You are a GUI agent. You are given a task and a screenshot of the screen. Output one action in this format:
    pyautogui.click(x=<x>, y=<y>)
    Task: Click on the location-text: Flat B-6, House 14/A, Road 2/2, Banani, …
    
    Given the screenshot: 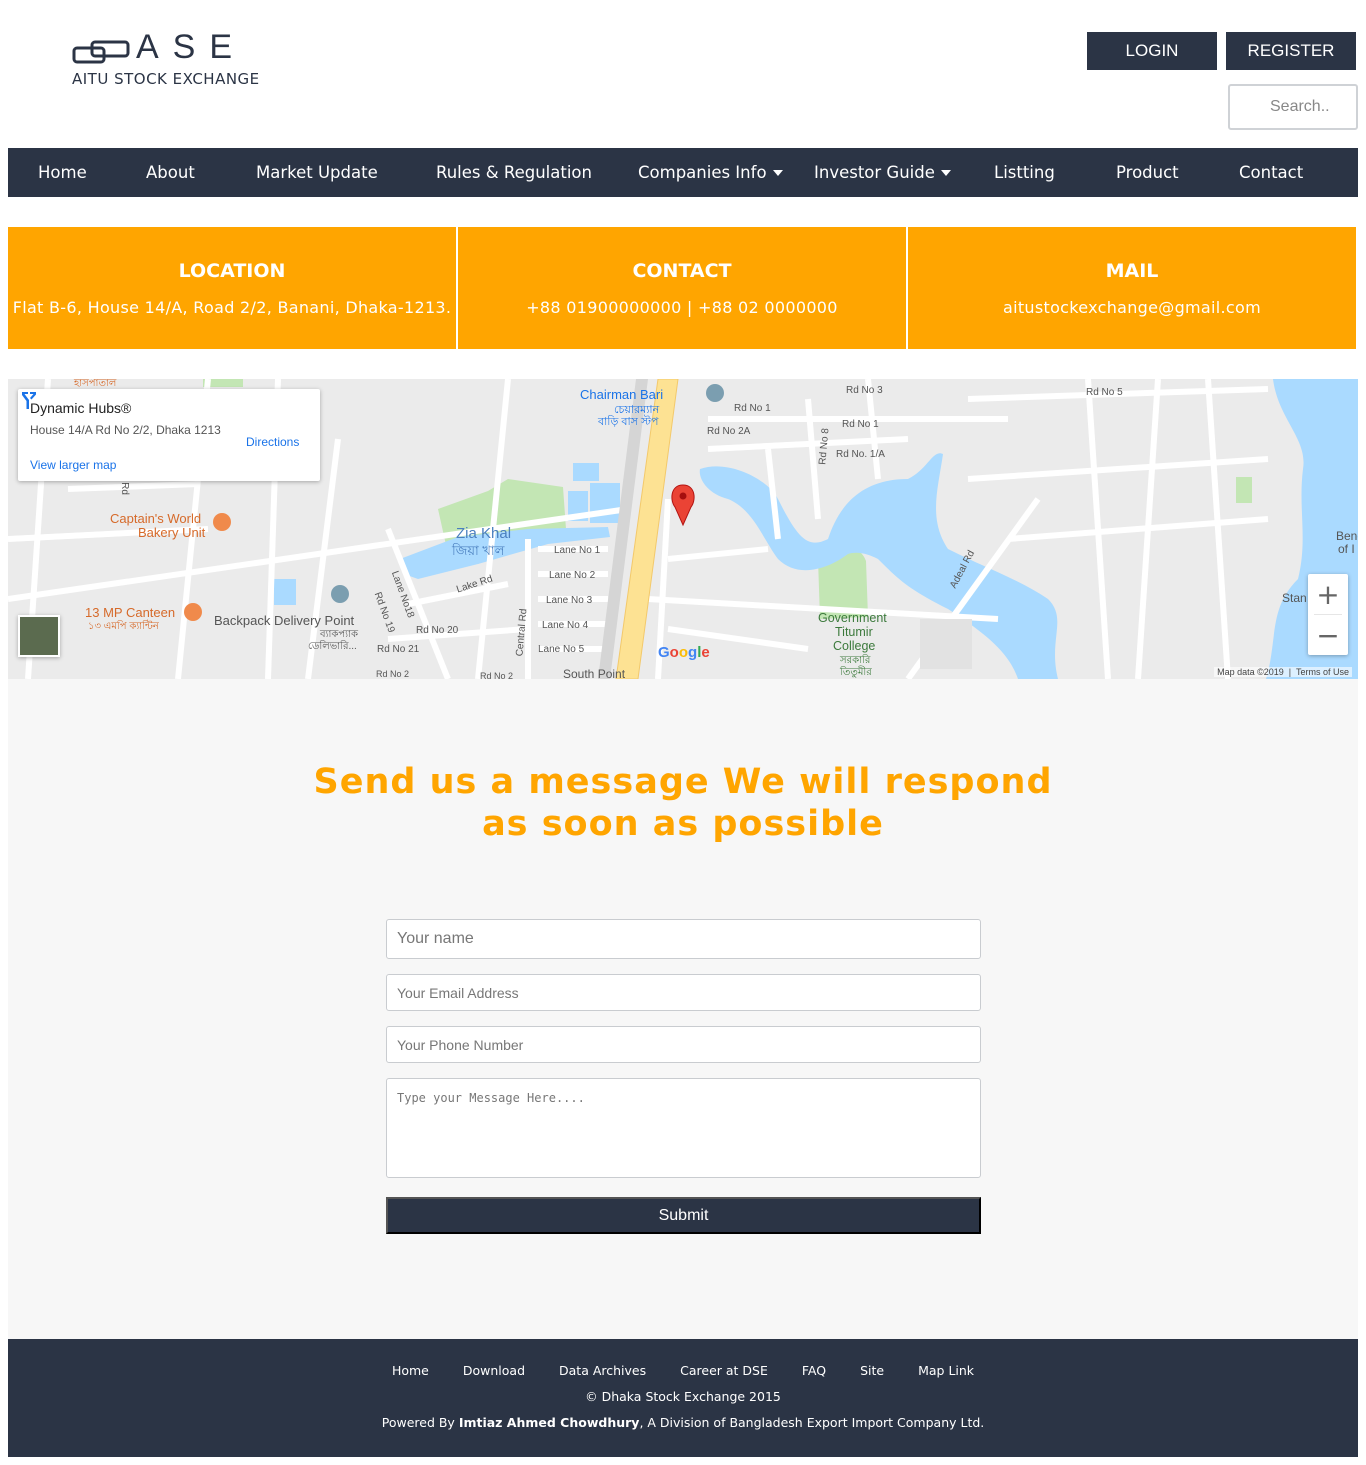 What is the action you would take?
    pyautogui.click(x=232, y=307)
    